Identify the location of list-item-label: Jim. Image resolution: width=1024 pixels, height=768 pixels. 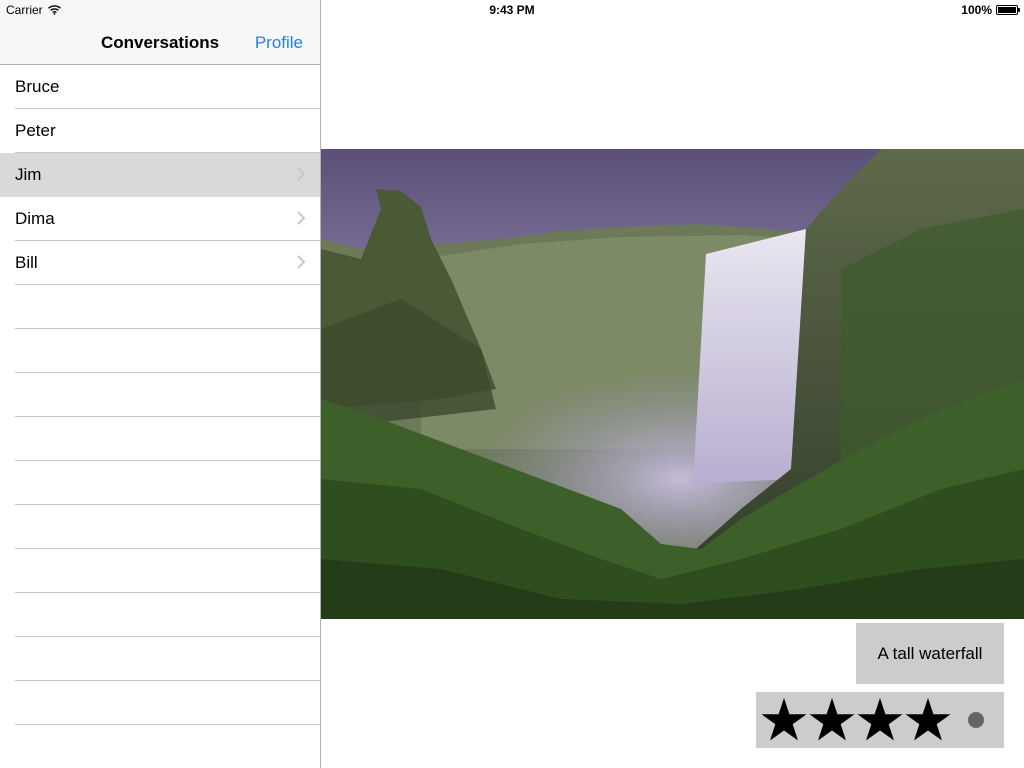
(28, 174).